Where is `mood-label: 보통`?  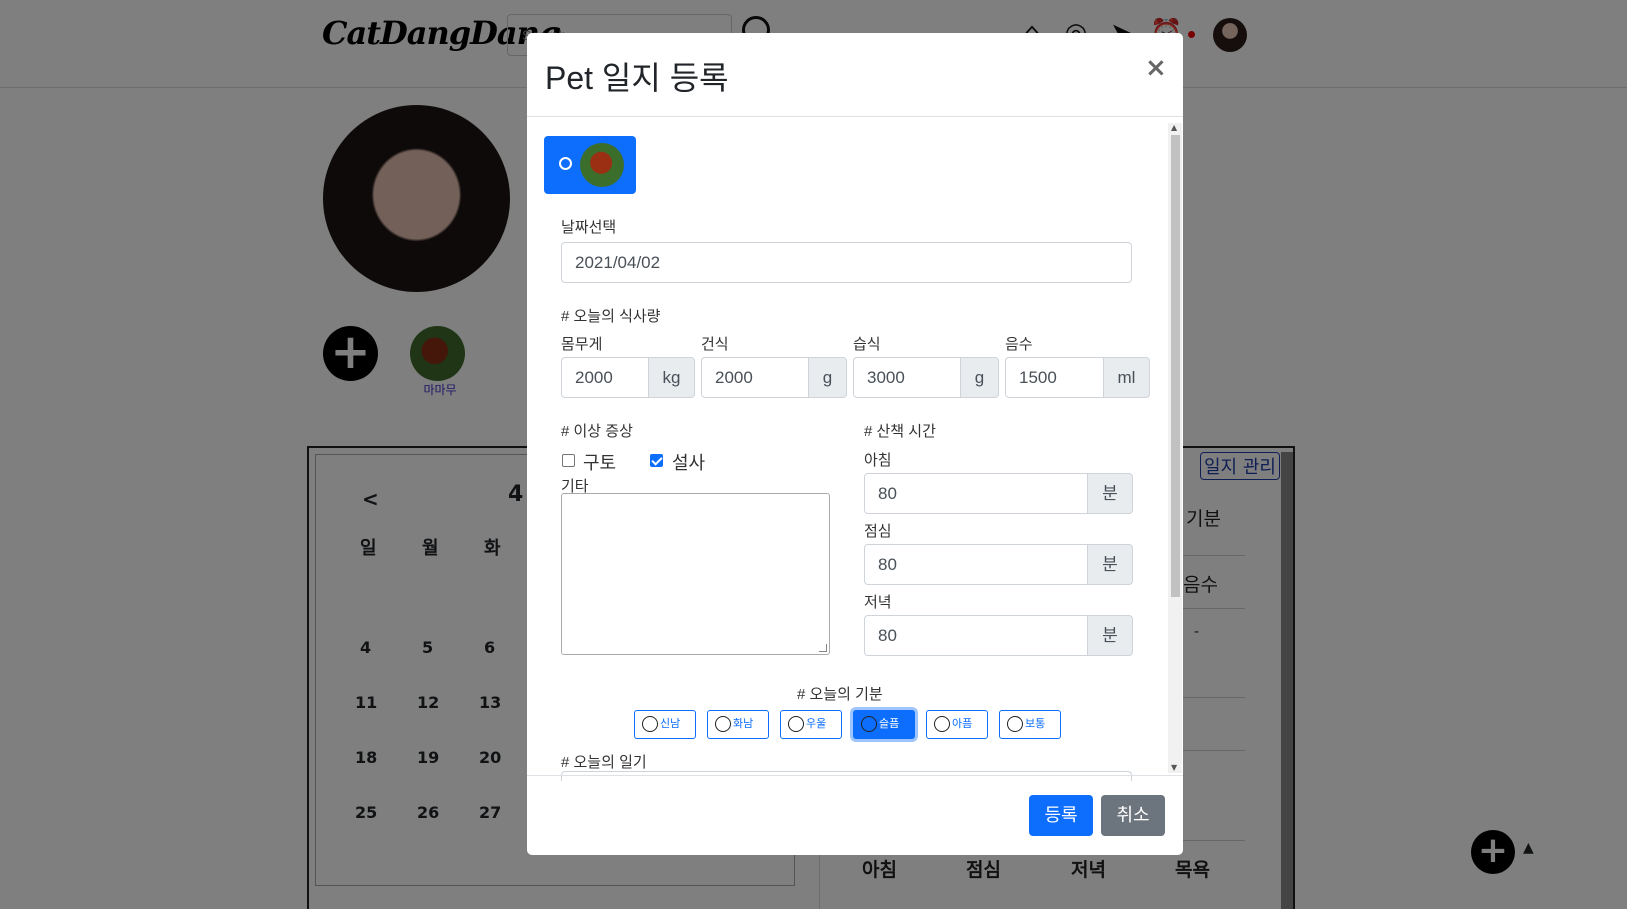
mood-label: 보통 is located at coordinates (1035, 724).